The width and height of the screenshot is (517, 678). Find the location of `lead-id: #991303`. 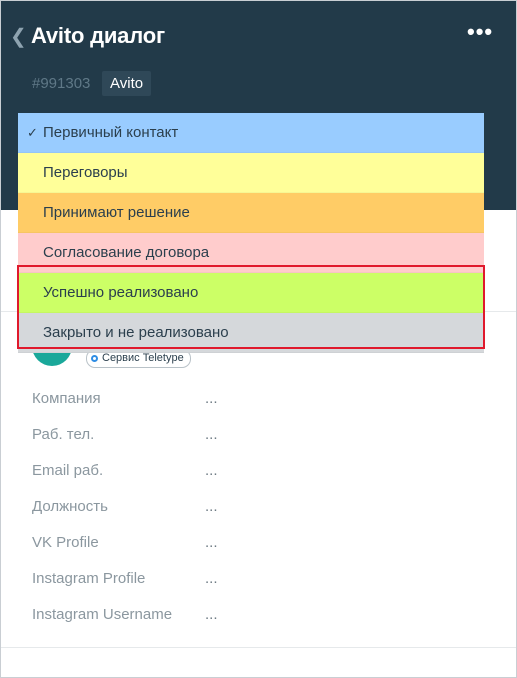

lead-id: #991303 is located at coordinates (61, 83).